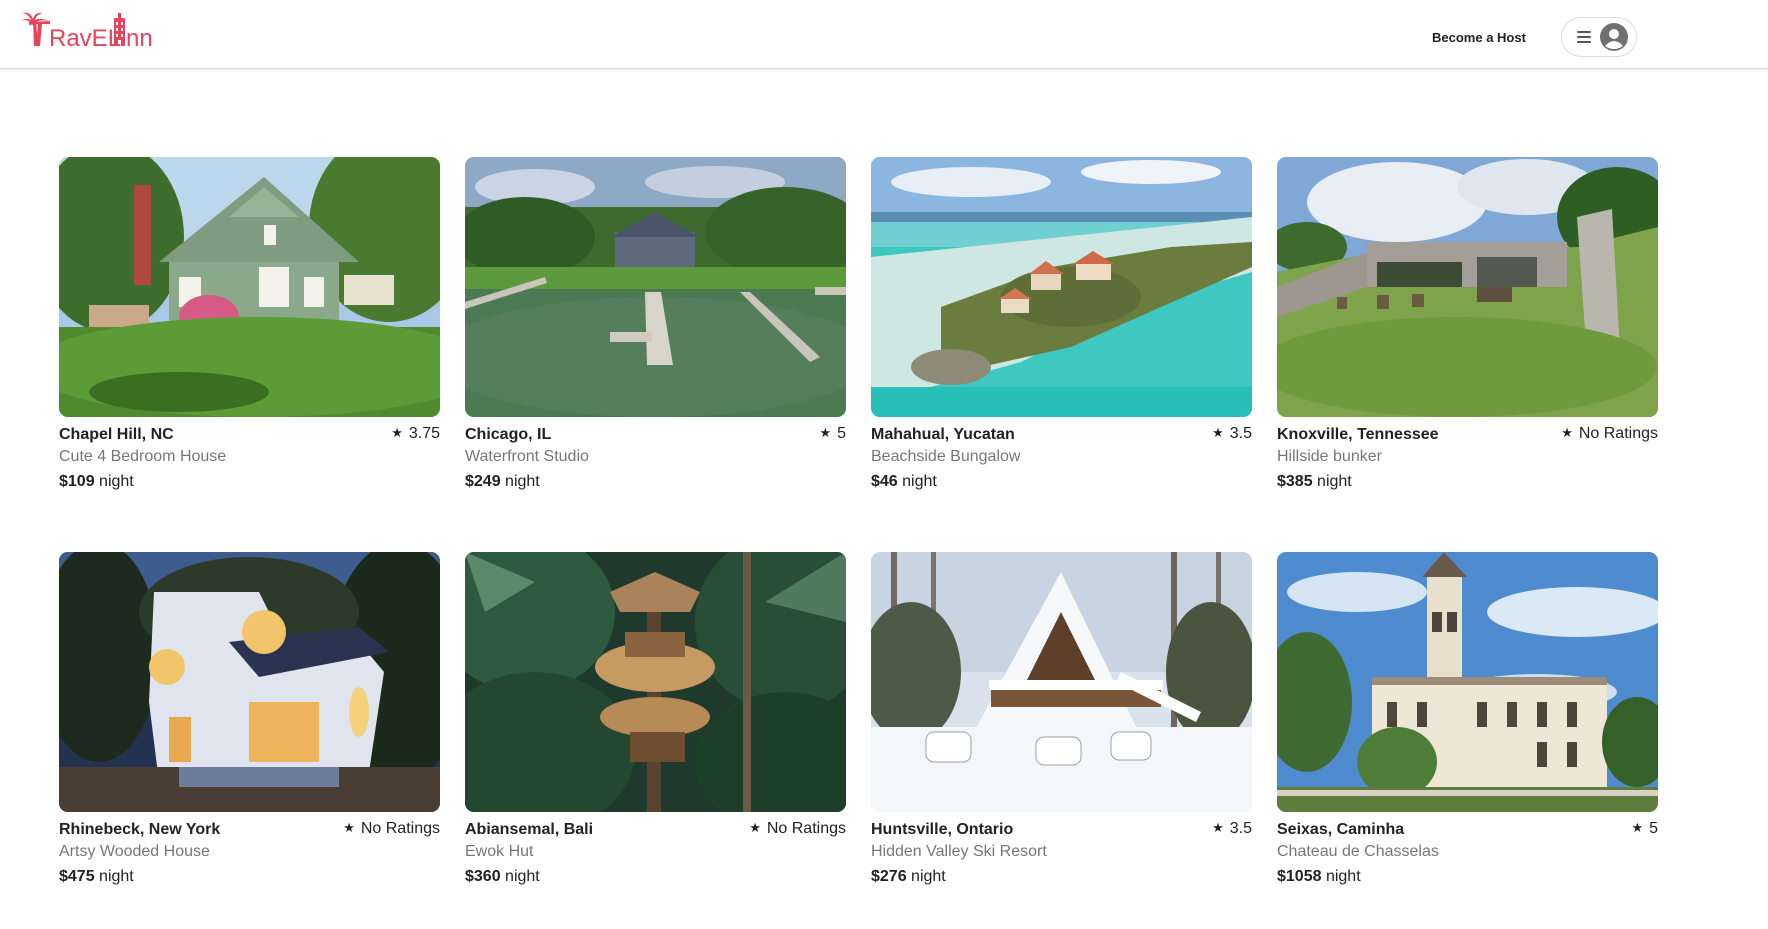 The height and width of the screenshot is (929, 1768). What do you see at coordinates (483, 481) in the screenshot?
I see `price-amount: $249` at bounding box center [483, 481].